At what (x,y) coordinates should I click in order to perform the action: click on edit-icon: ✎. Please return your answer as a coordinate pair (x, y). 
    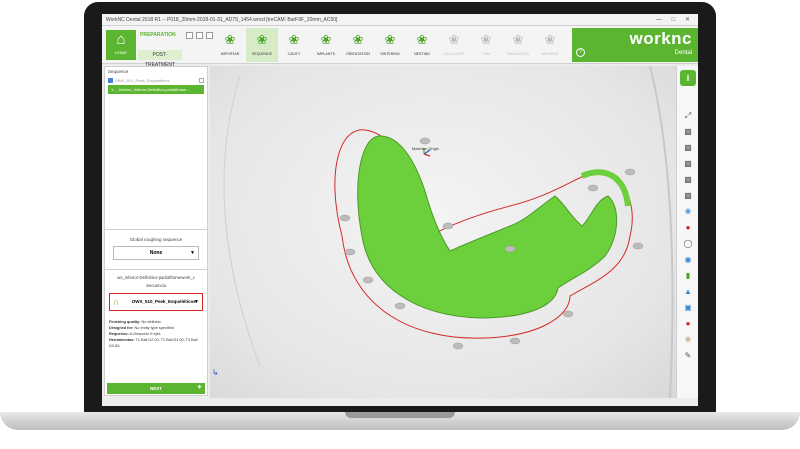
    Looking at the image, I should click on (688, 356).